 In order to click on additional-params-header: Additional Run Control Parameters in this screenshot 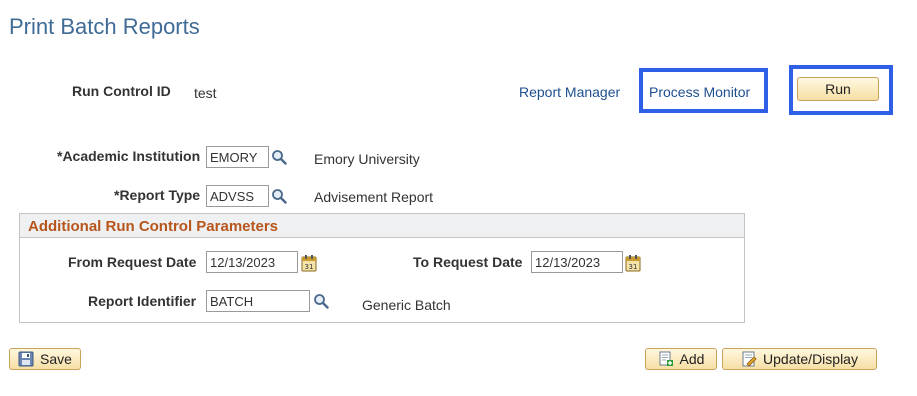, I will do `click(382, 226)`.